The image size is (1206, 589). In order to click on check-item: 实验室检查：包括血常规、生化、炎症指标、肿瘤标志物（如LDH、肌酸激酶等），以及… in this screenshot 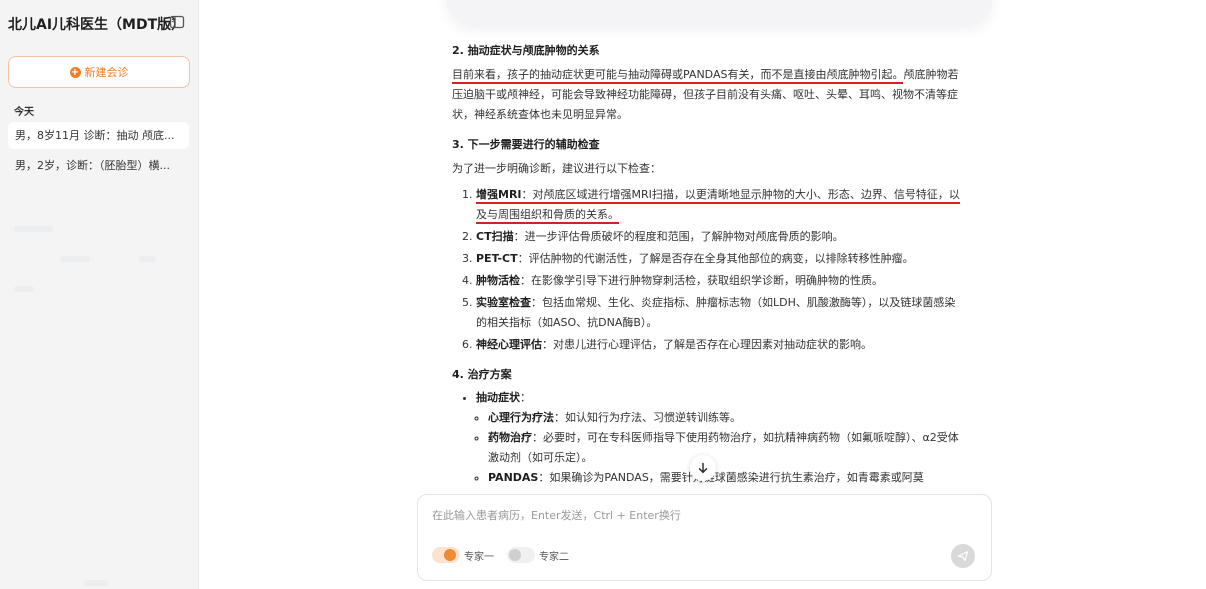, I will do `click(719, 313)`.